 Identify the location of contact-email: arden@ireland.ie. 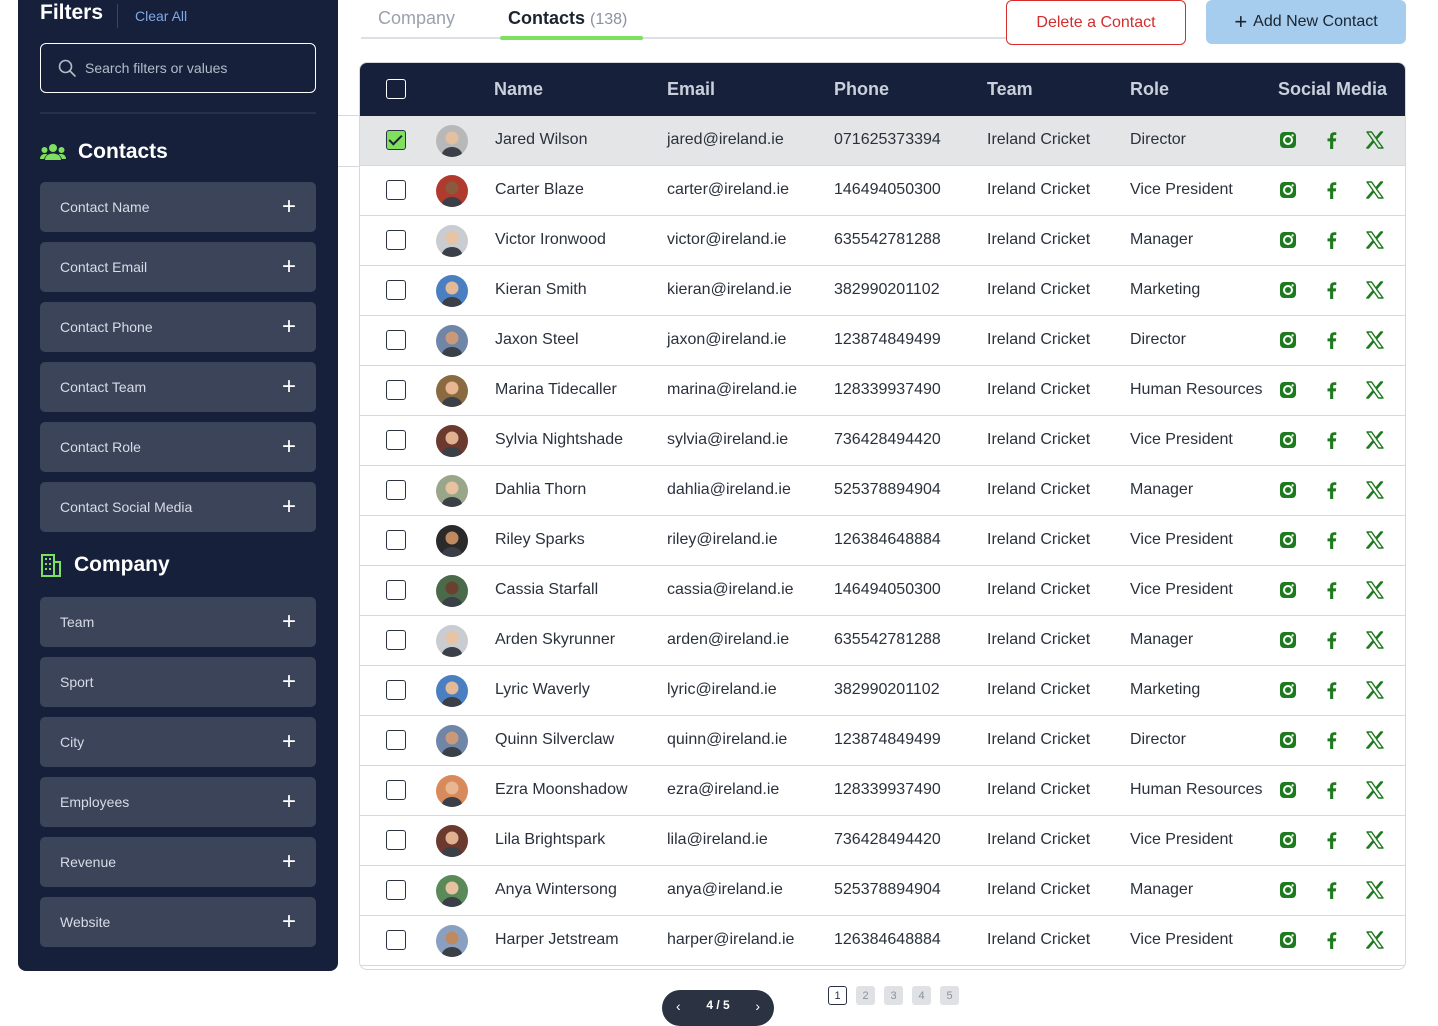
(728, 640).